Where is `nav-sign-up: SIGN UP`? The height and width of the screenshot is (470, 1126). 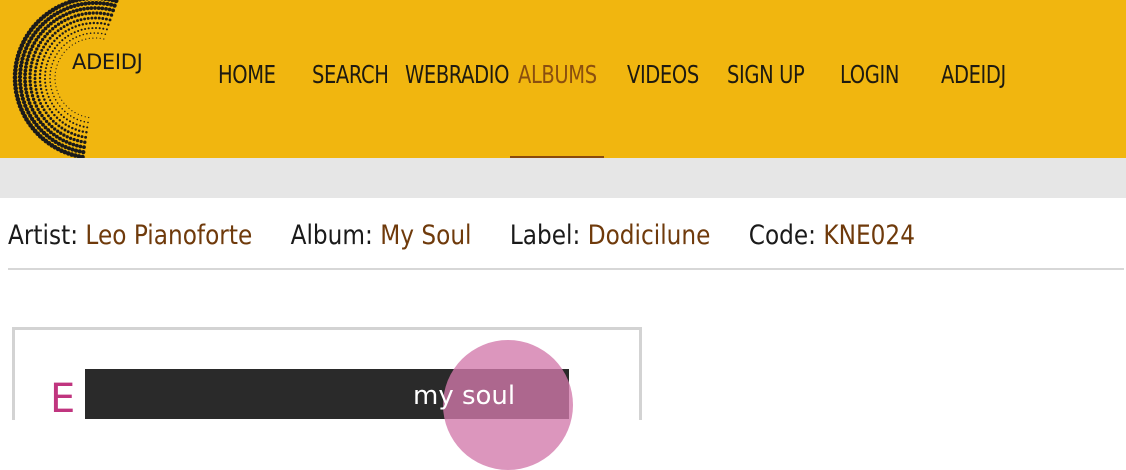
nav-sign-up: SIGN UP is located at coordinates (765, 75).